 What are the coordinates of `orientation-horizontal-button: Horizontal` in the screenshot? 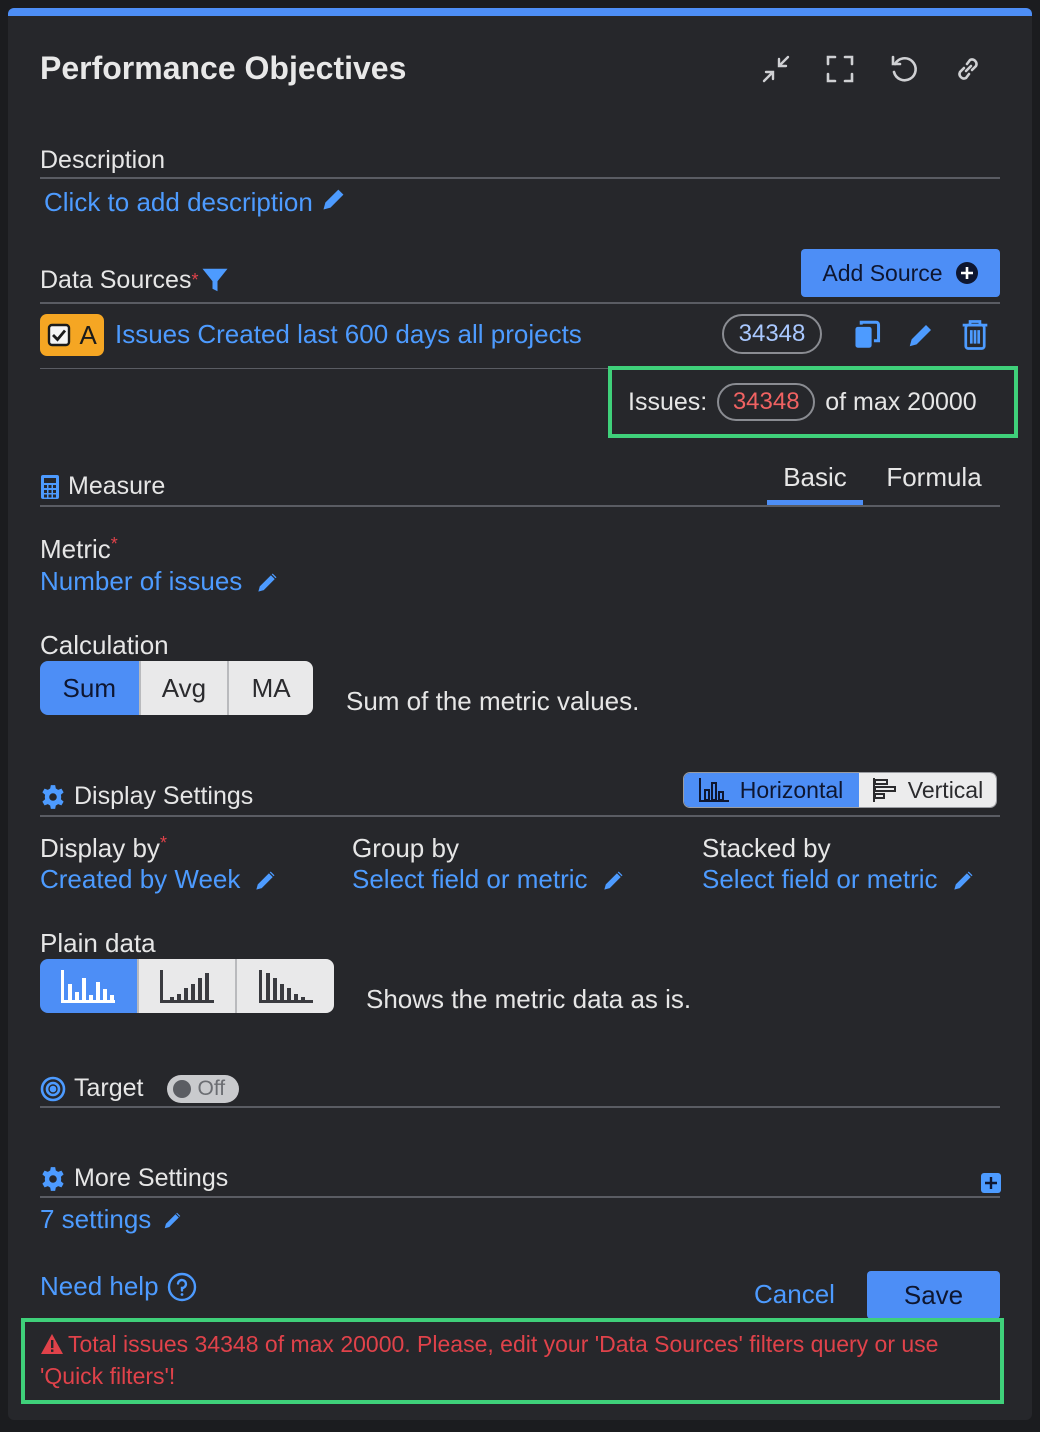 It's located at (770, 790).